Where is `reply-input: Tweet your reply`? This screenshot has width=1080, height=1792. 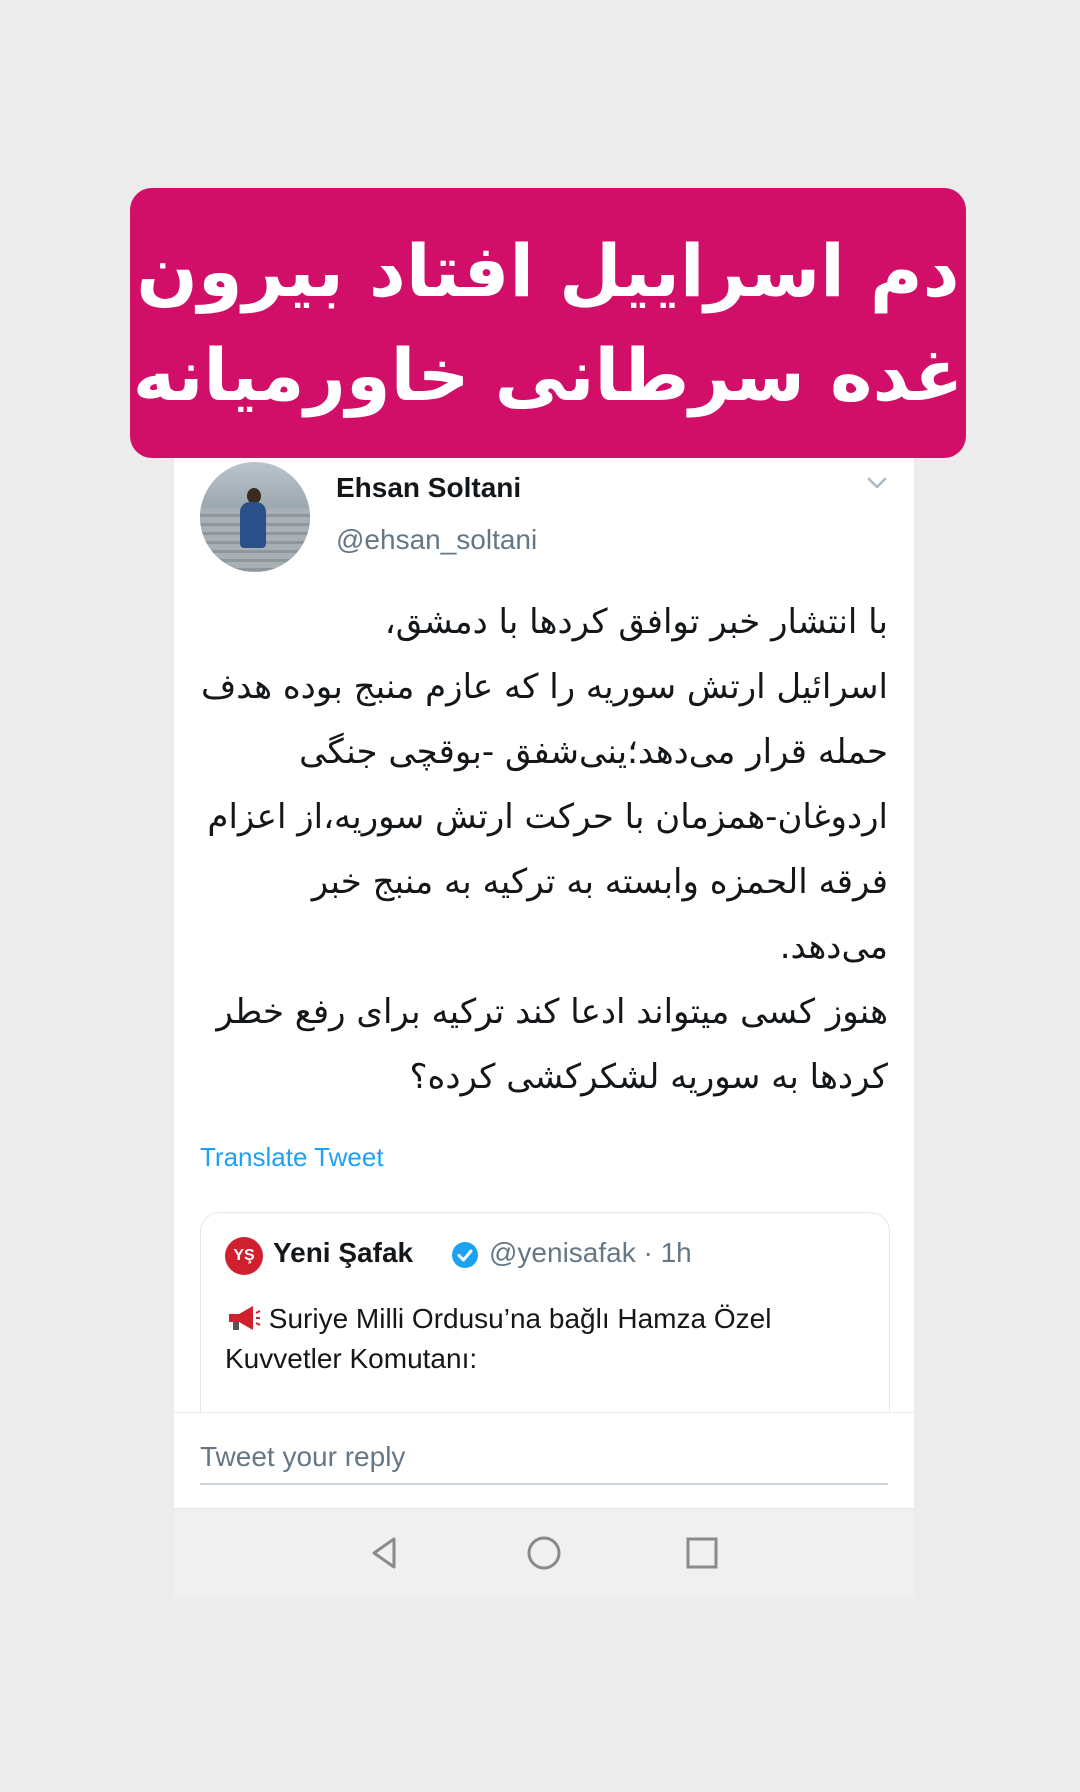 reply-input: Tweet your reply is located at coordinates (544, 1458).